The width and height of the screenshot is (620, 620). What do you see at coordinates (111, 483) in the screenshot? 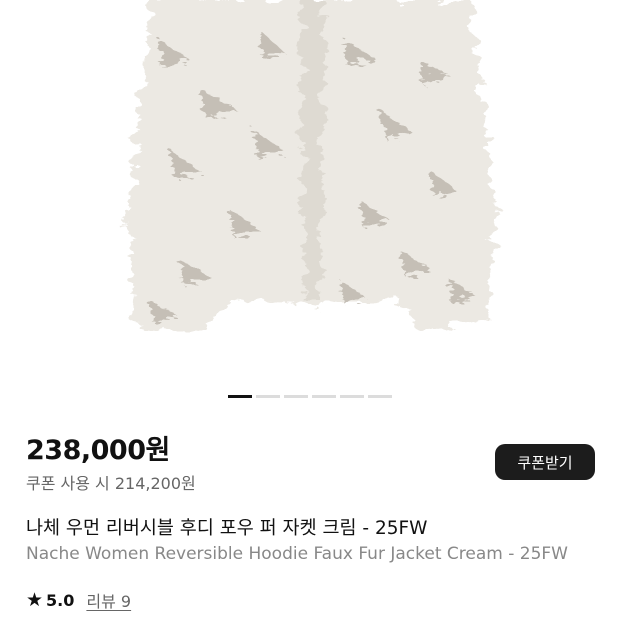
I see `coupon-price: 쿠폰 사용 시 214,200원` at bounding box center [111, 483].